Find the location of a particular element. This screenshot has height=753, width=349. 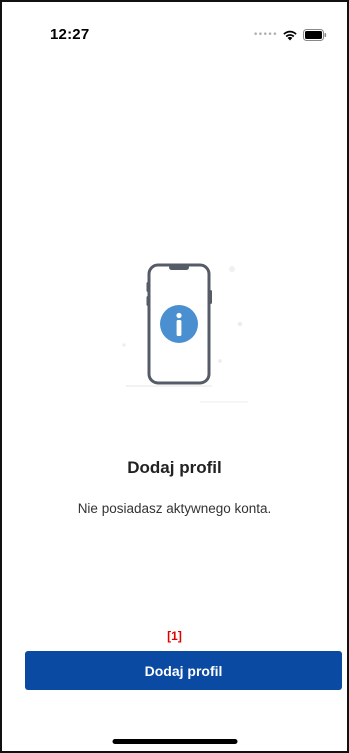

annotation-marker: [1] is located at coordinates (174, 636).